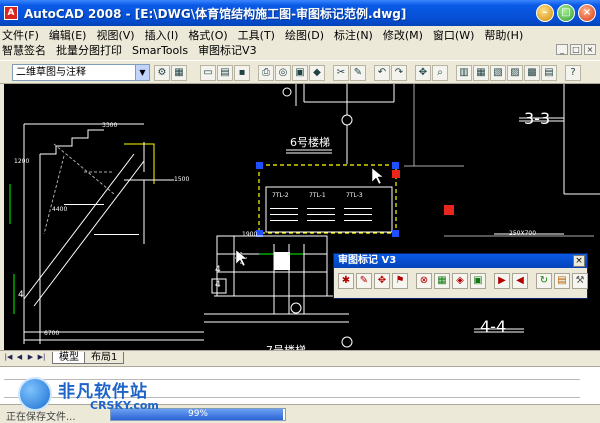 This screenshot has height=423, width=600. I want to click on publish-icon: ▣, so click(300, 73).